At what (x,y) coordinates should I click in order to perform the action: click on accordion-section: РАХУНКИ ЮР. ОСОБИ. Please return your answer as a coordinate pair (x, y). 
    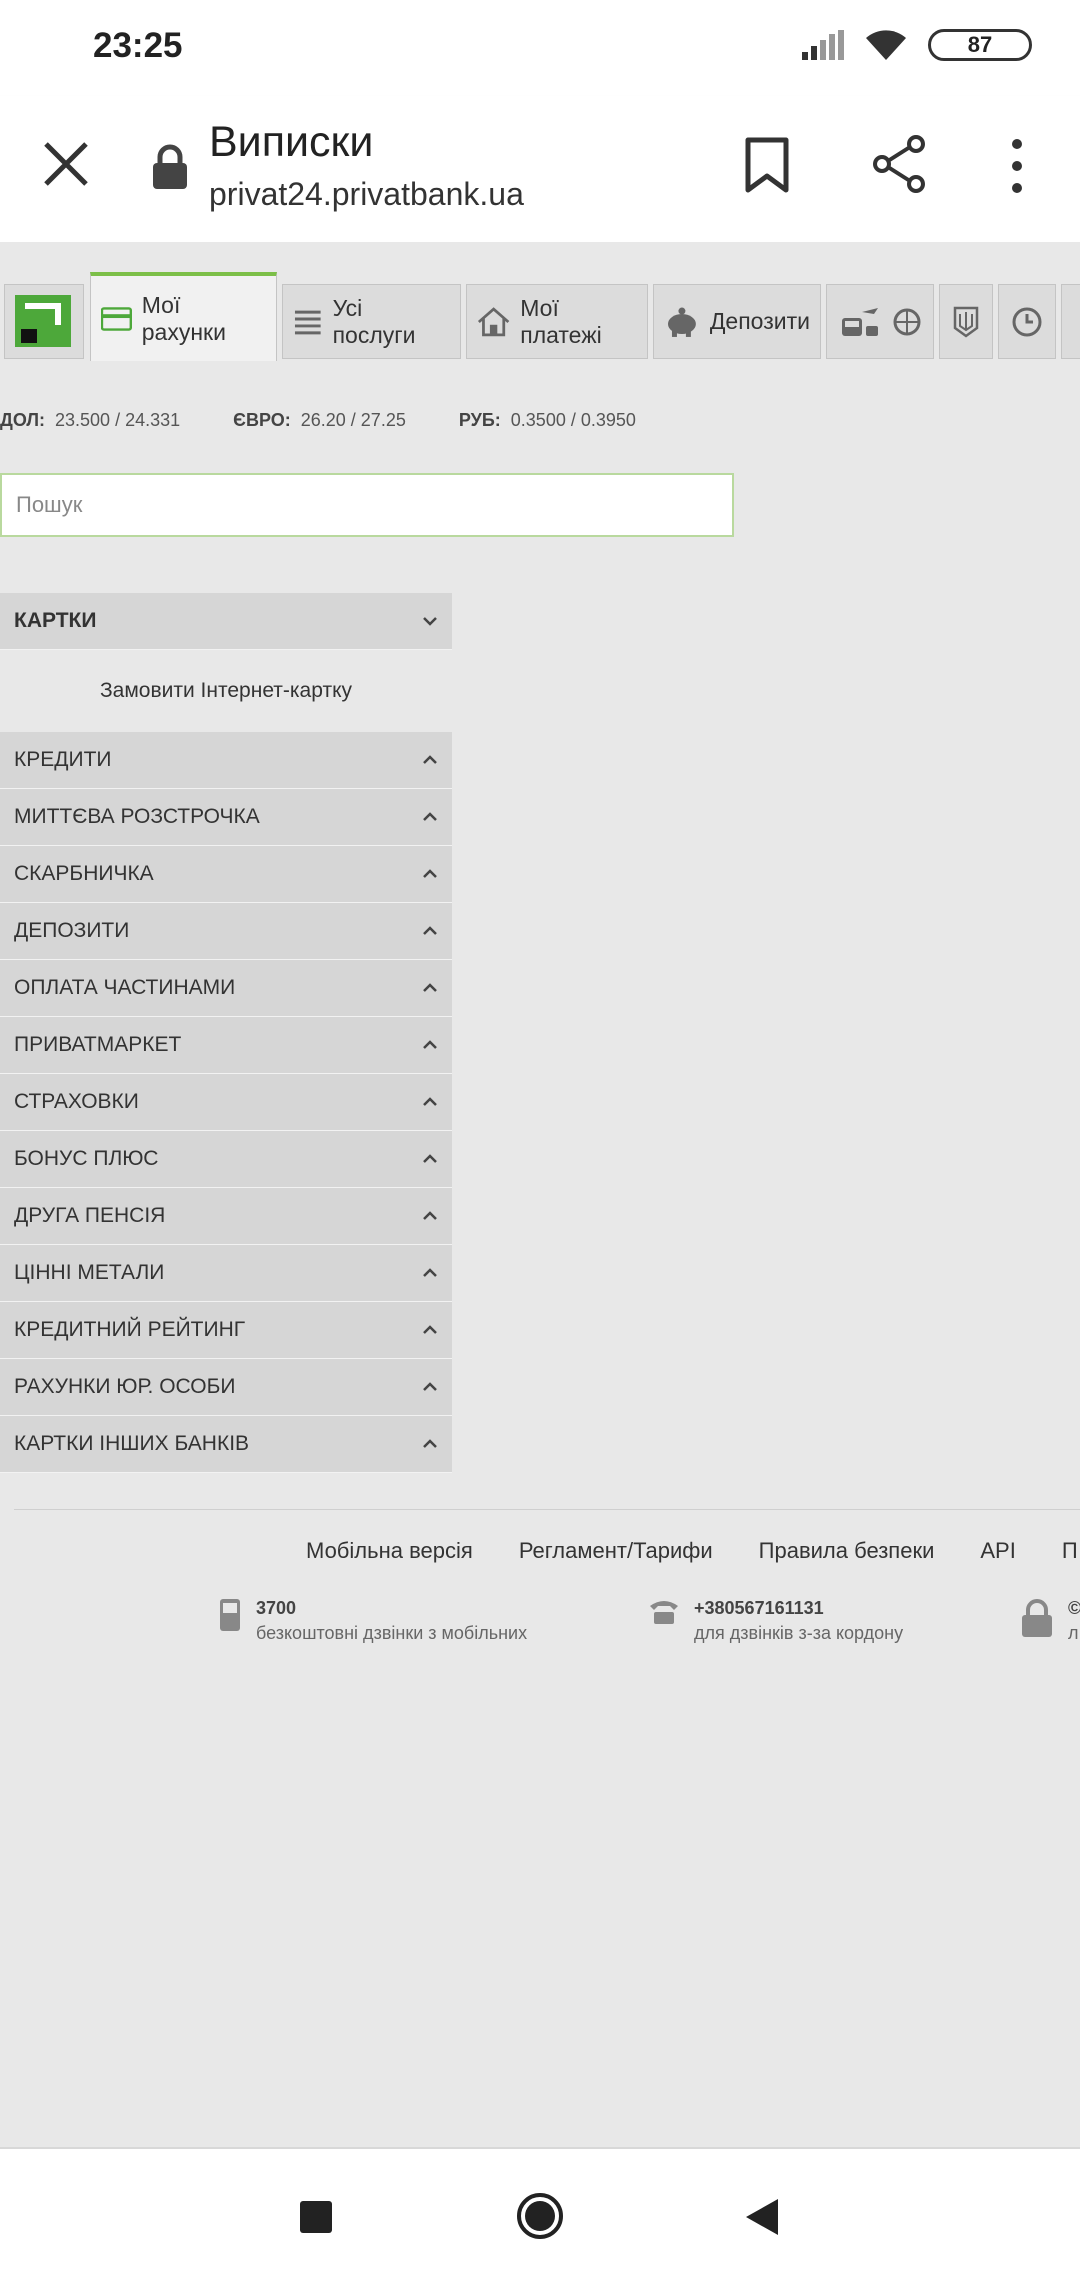
    Looking at the image, I should click on (226, 1387).